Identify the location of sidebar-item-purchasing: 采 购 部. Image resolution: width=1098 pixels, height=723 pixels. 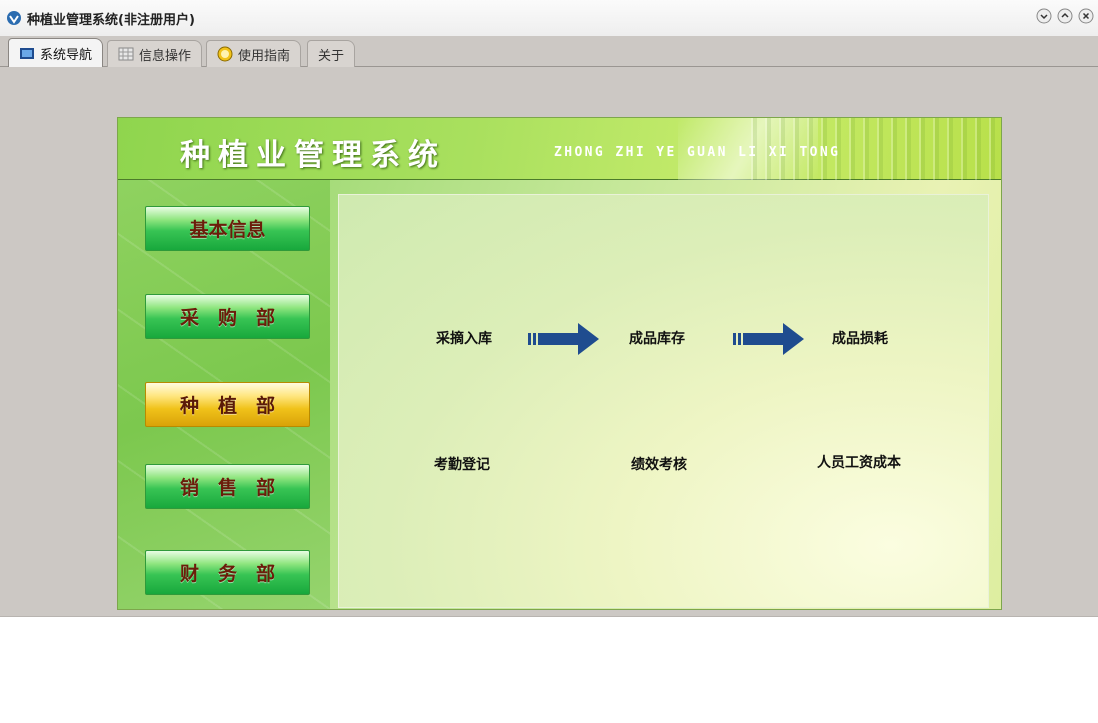
(227, 316).